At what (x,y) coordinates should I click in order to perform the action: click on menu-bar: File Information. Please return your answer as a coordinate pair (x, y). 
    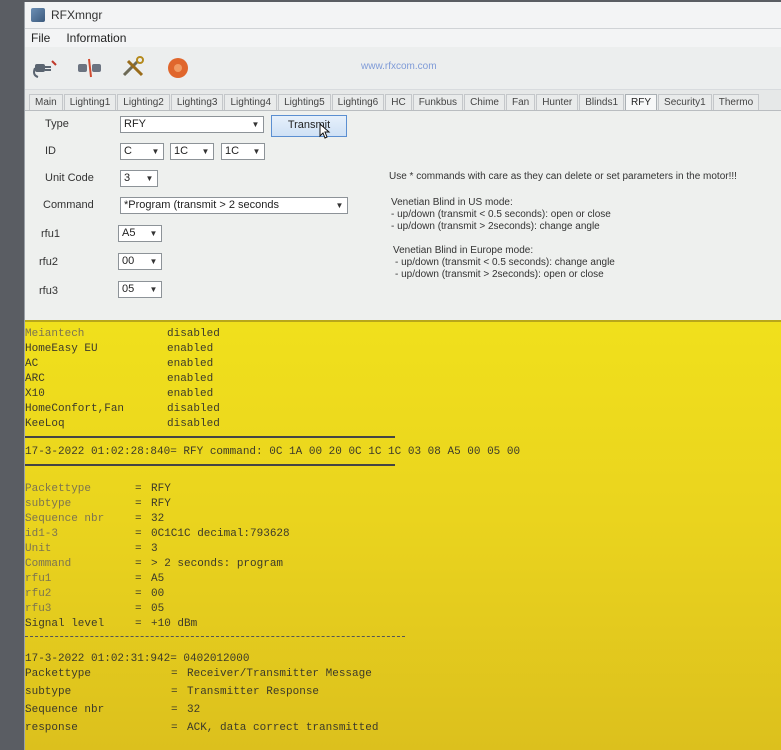
    Looking at the image, I should click on (403, 38).